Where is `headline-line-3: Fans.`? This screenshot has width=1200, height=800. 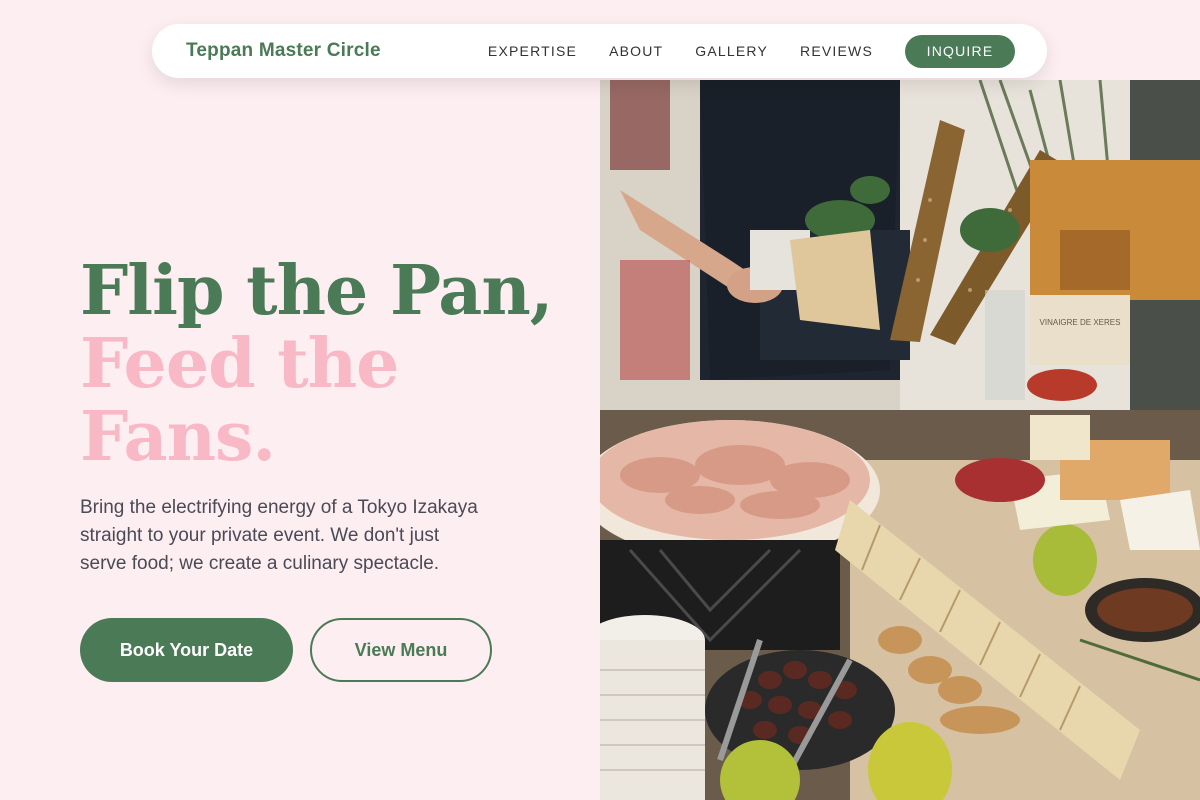
headline-line-3: Fans. is located at coordinates (178, 437).